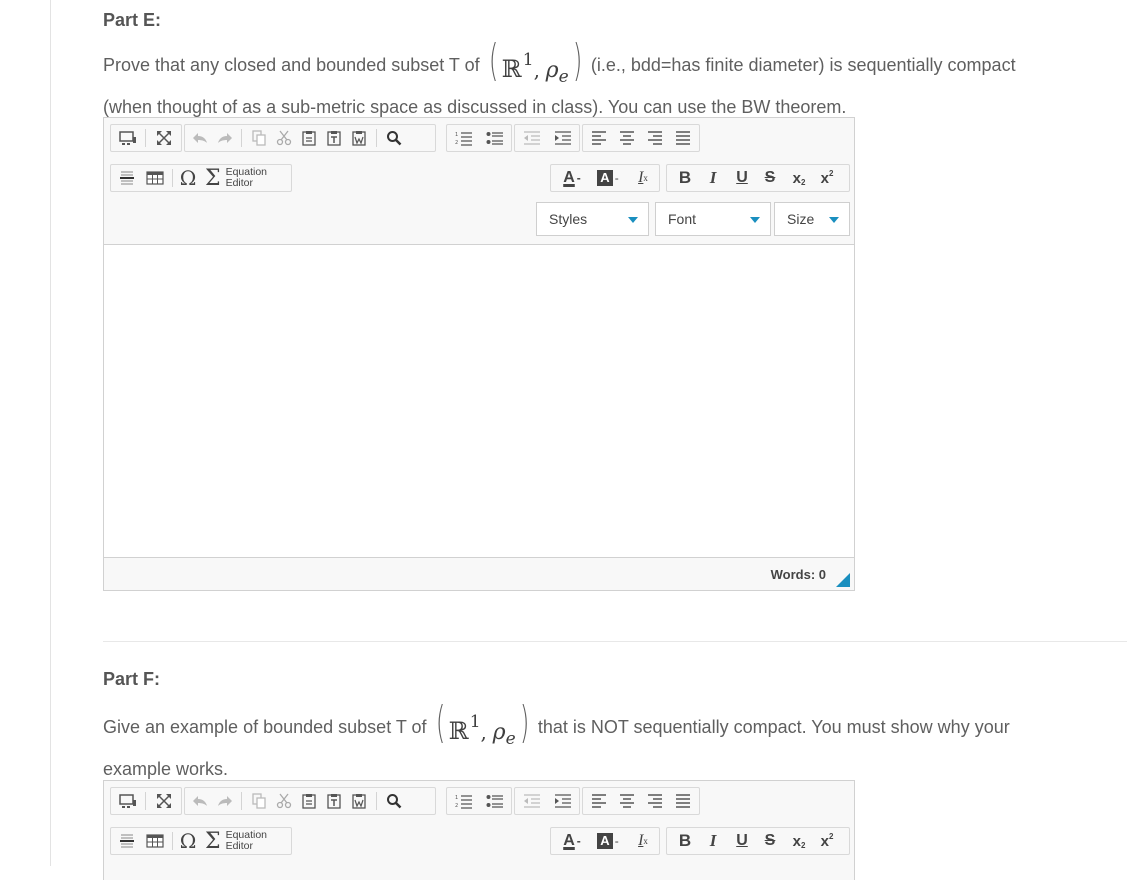 This screenshot has height=880, width=1127. What do you see at coordinates (843, 580) in the screenshot?
I see `resize-handle-icon` at bounding box center [843, 580].